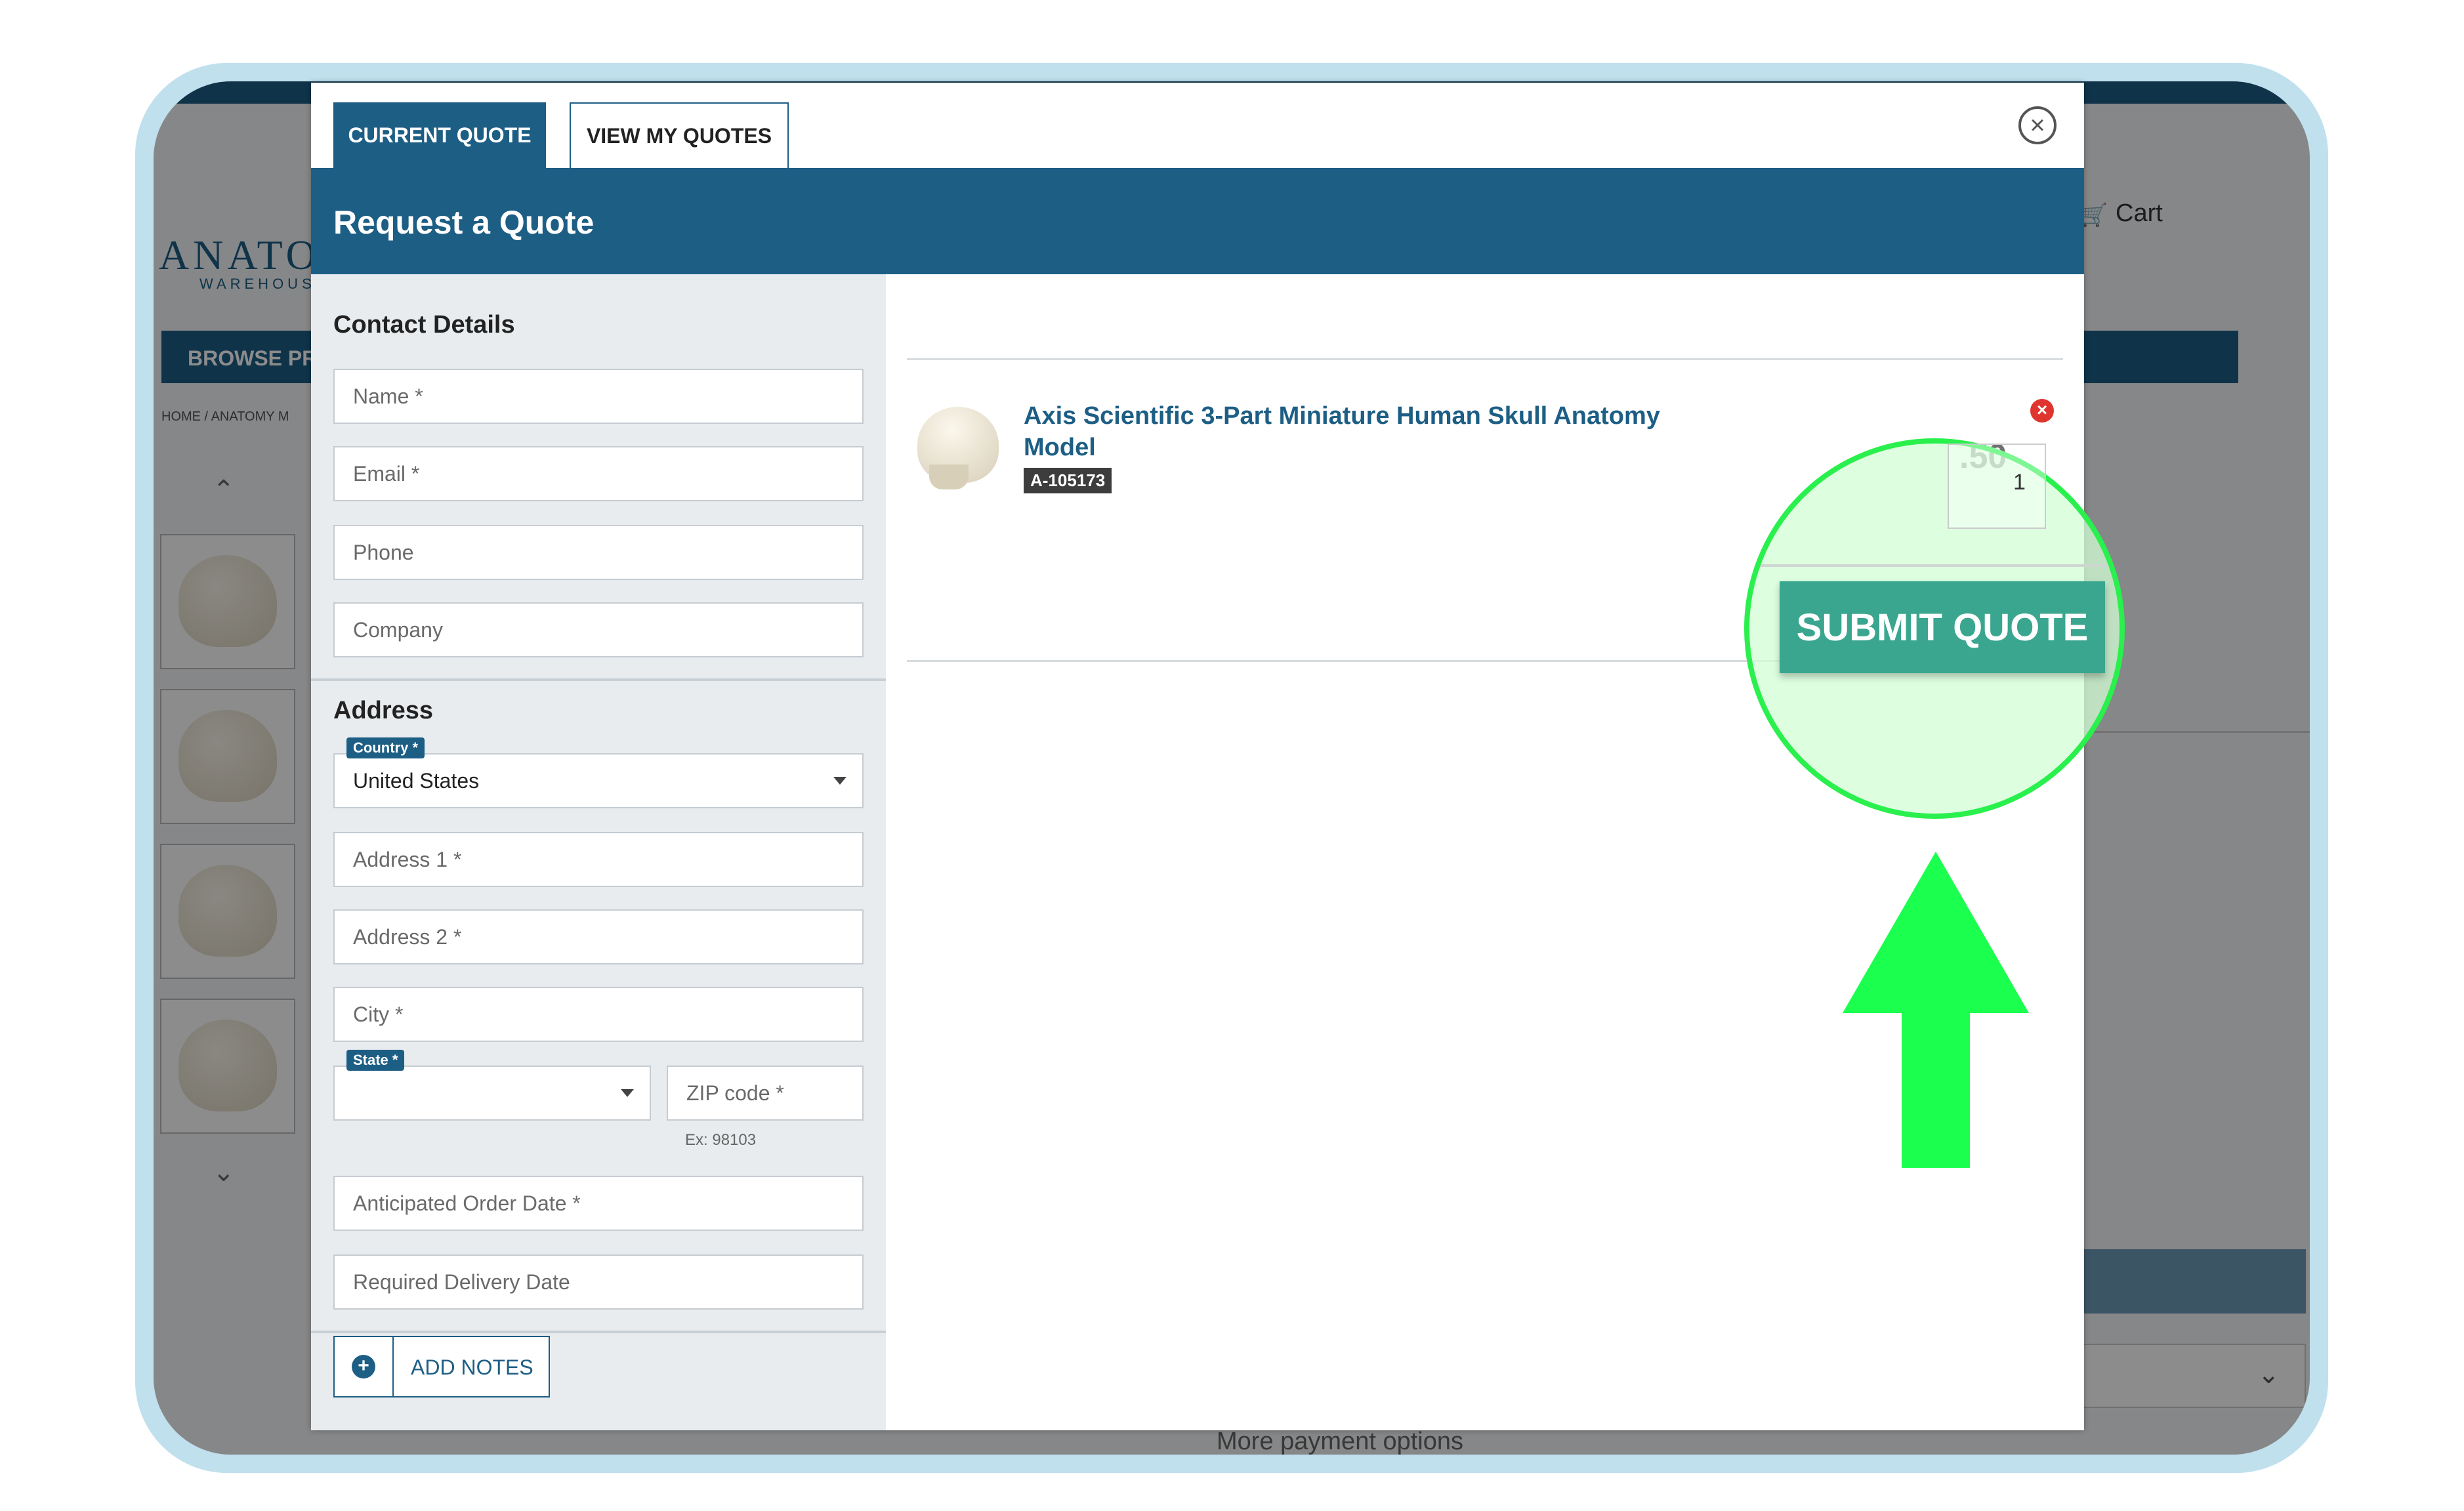 The width and height of the screenshot is (2464, 1511). What do you see at coordinates (598, 1204) in the screenshot?
I see `anticipated-order-date-field: Anticipated Order Date *` at bounding box center [598, 1204].